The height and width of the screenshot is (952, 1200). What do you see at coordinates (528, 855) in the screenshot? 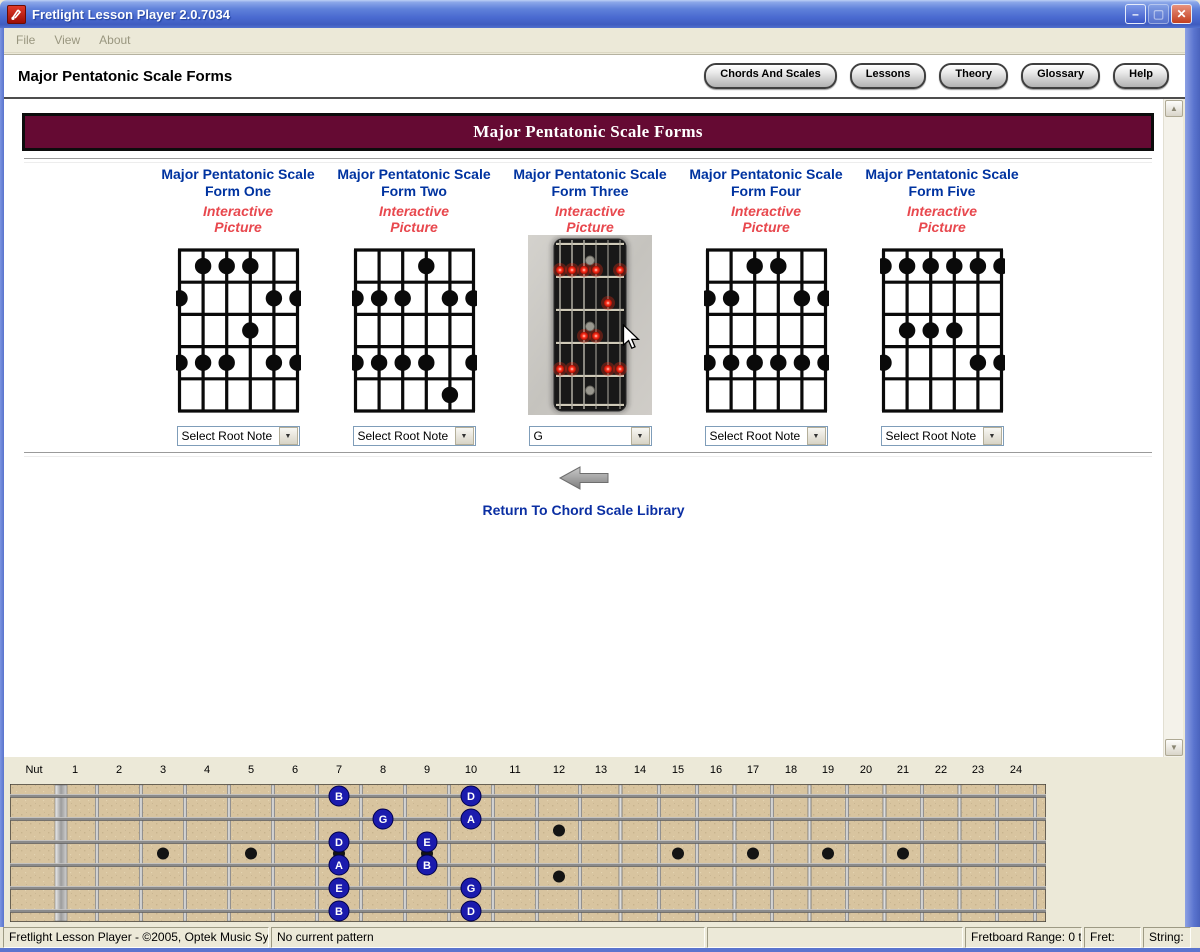
I see `fretboard-display: BDGADEABEGBD` at bounding box center [528, 855].